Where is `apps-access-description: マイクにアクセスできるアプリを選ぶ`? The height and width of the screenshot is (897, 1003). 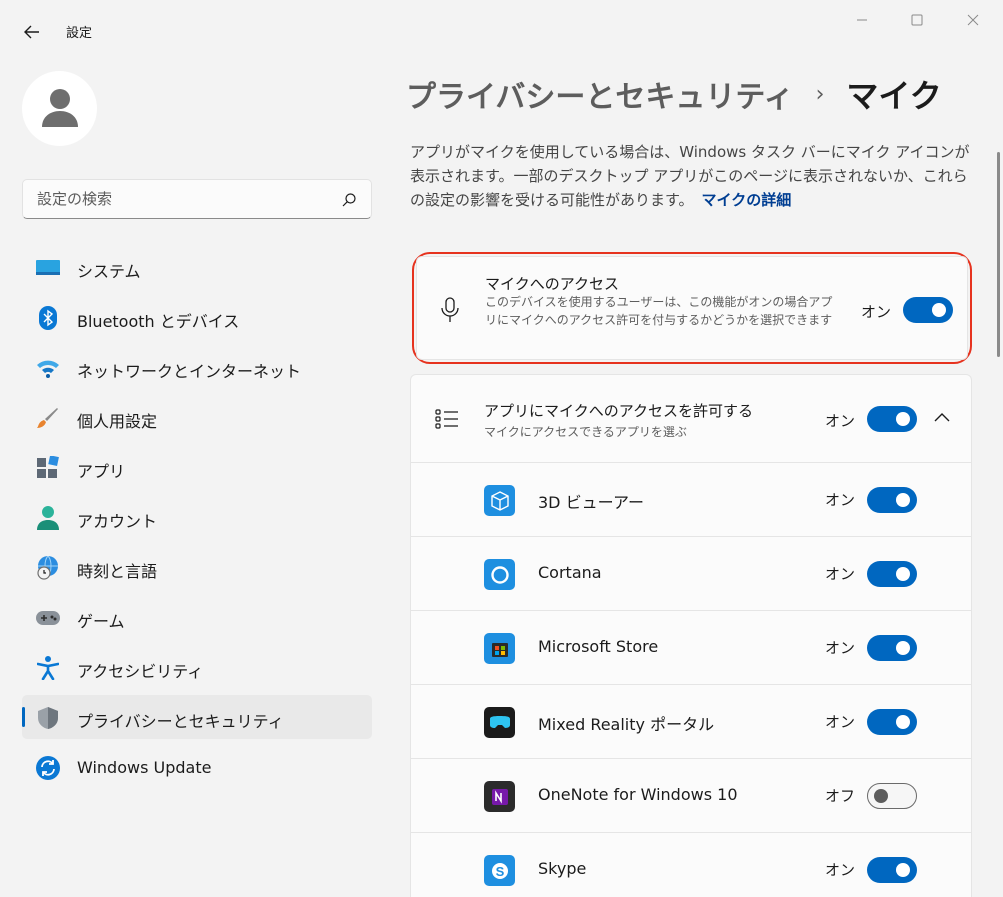
apps-access-description: マイクにアクセスできるアプリを選ぶ is located at coordinates (585, 432).